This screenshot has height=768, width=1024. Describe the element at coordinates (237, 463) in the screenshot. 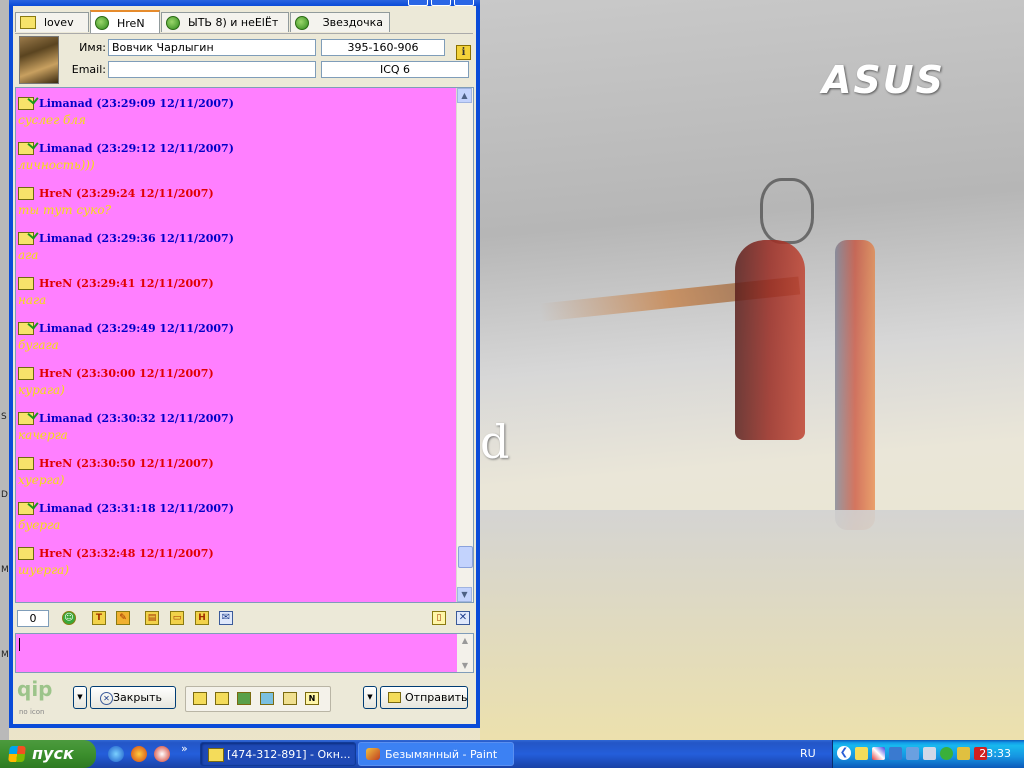

I see `message-header: HreN (23:30:50 12/11/2007)` at that location.